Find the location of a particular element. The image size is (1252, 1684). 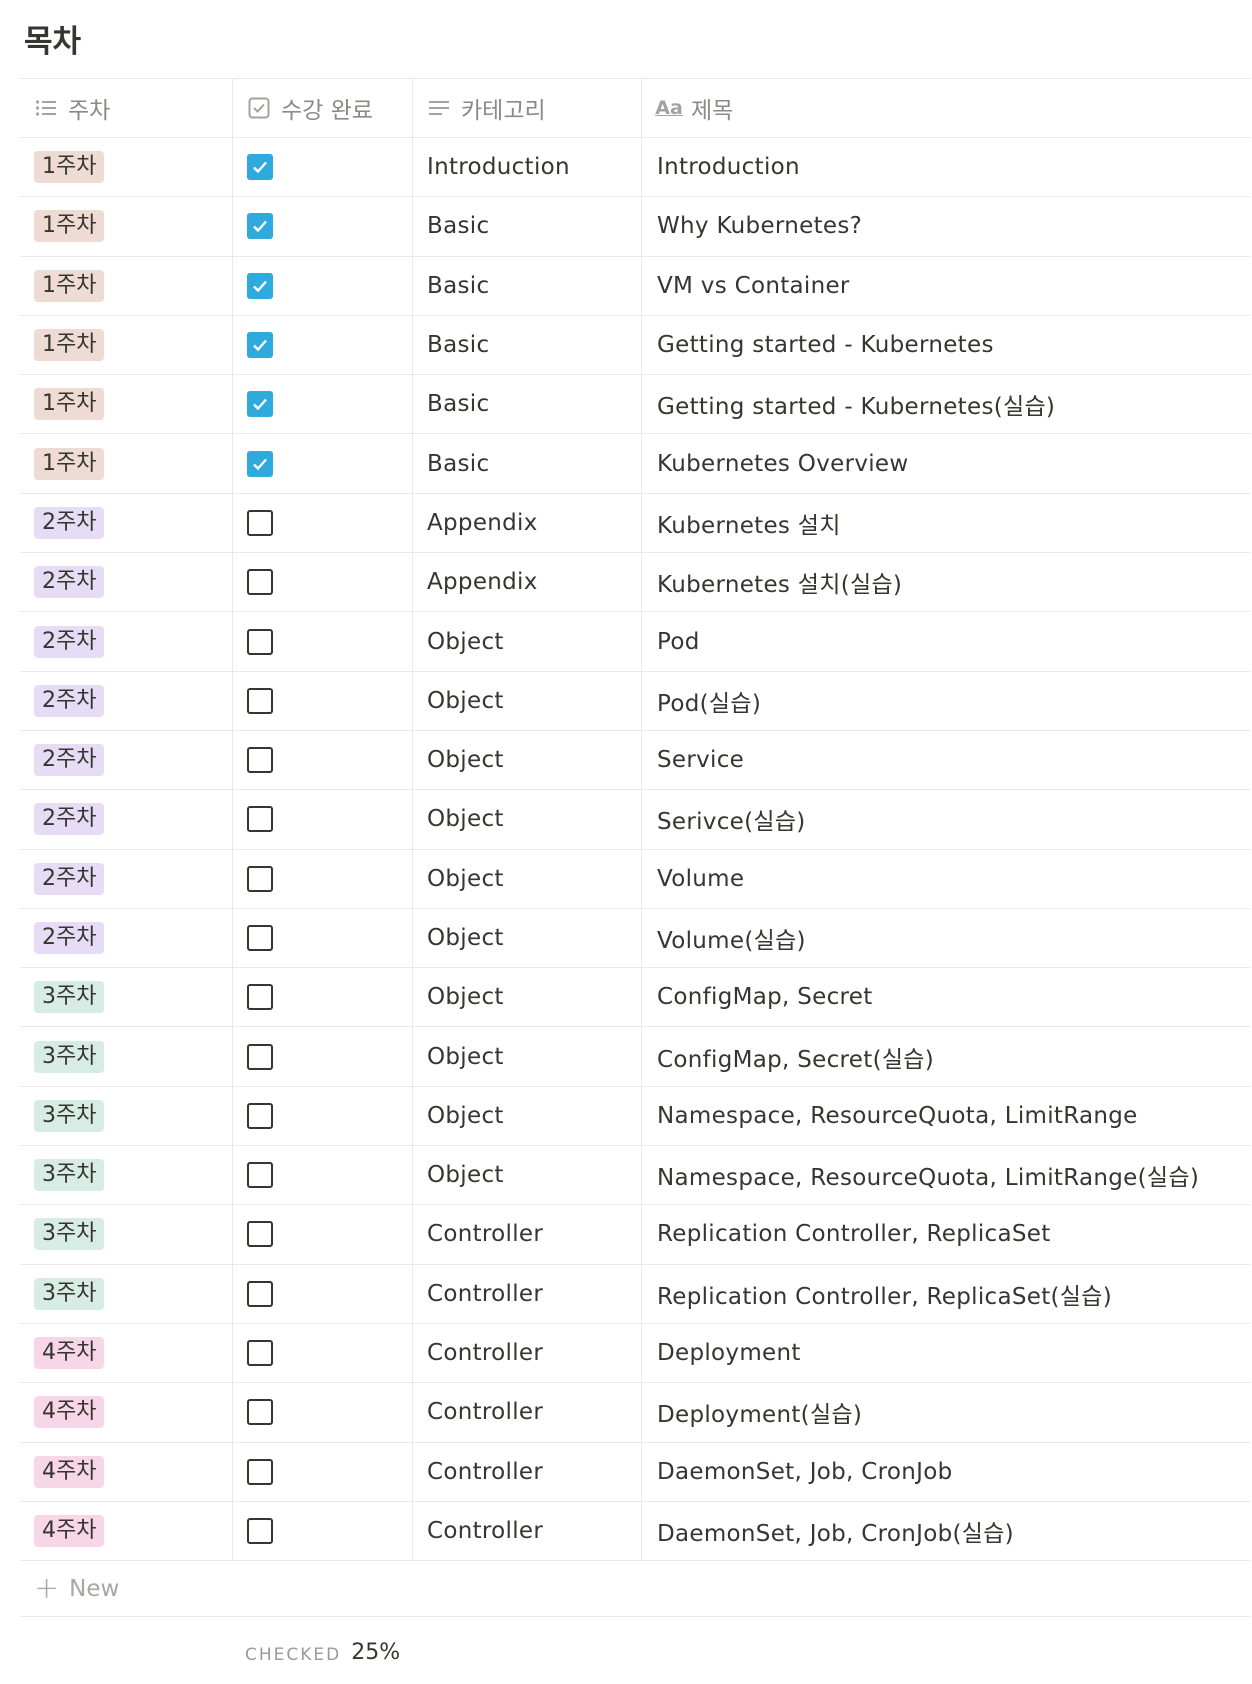

table-row: 1주차 Basic Kubernetes Overview is located at coordinates (635, 464).